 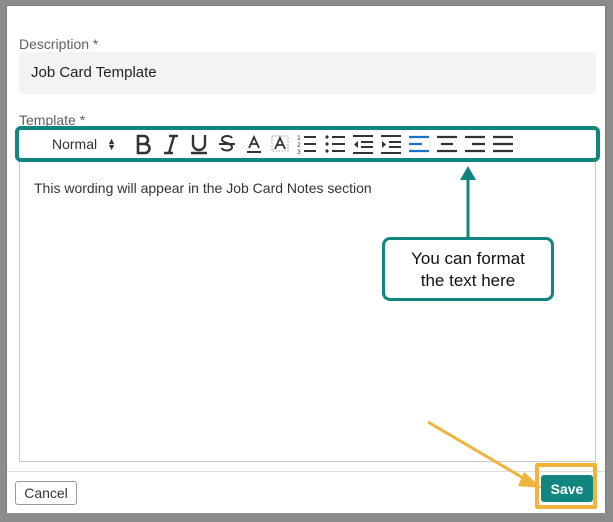 What do you see at coordinates (254, 144) in the screenshot?
I see `font-color-icon` at bounding box center [254, 144].